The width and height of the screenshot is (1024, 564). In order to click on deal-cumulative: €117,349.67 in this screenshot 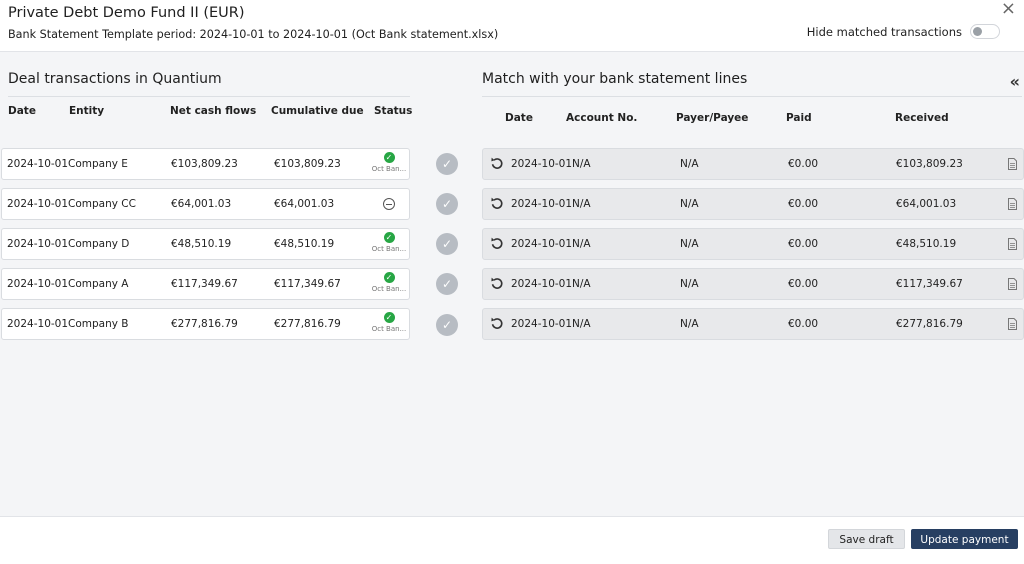, I will do `click(307, 284)`.